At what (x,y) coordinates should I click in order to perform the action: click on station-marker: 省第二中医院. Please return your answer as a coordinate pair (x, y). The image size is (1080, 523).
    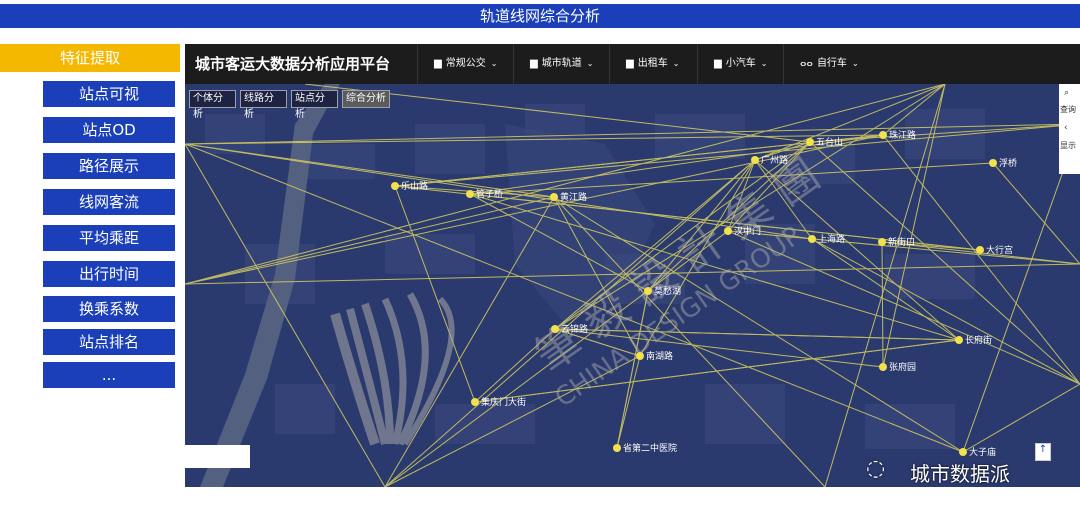
    Looking at the image, I should click on (645, 448).